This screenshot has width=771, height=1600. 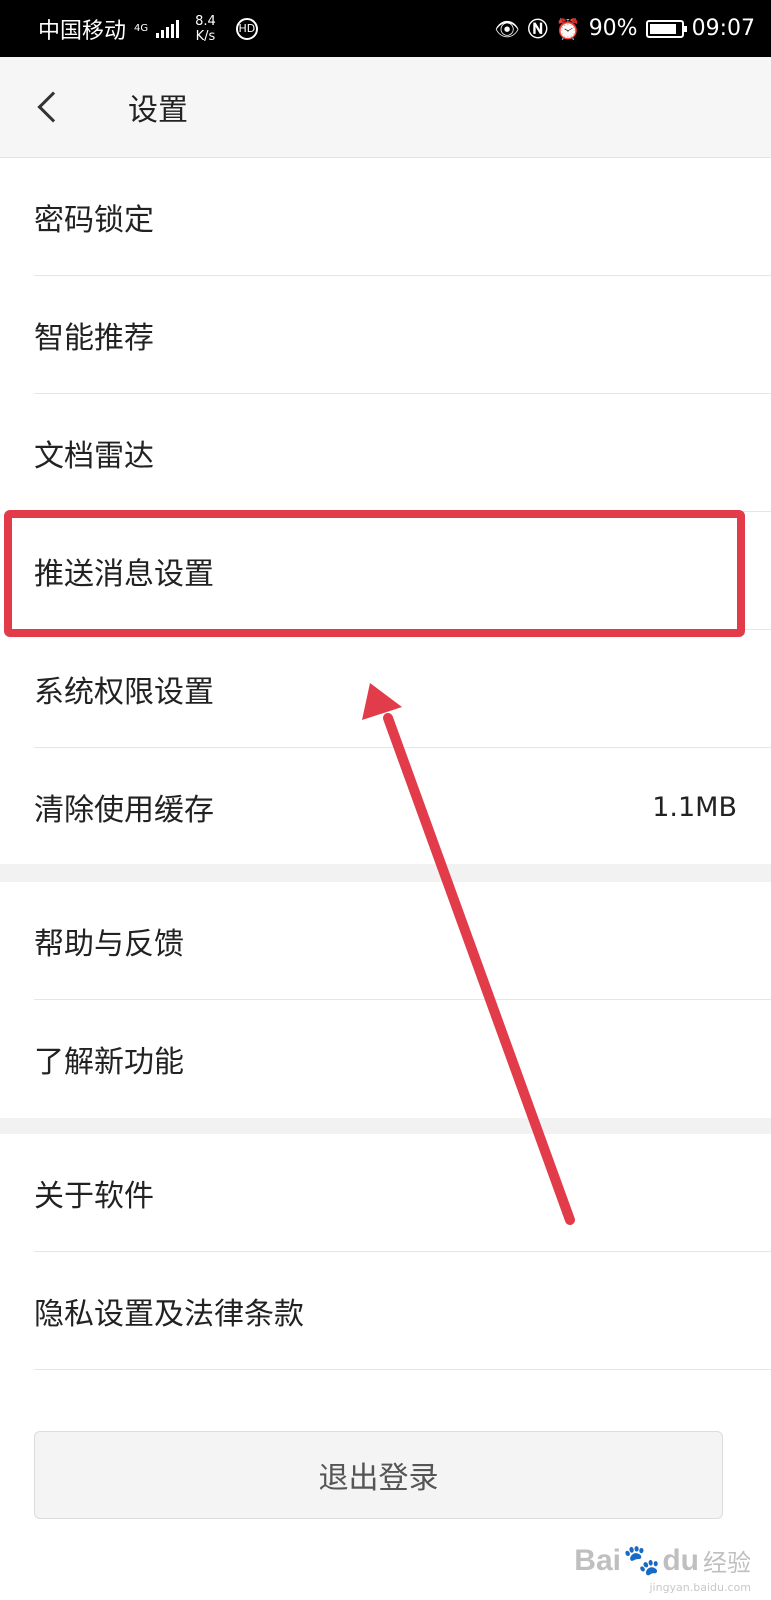 What do you see at coordinates (374, 573) in the screenshot?
I see `annotation-highlight-box` at bounding box center [374, 573].